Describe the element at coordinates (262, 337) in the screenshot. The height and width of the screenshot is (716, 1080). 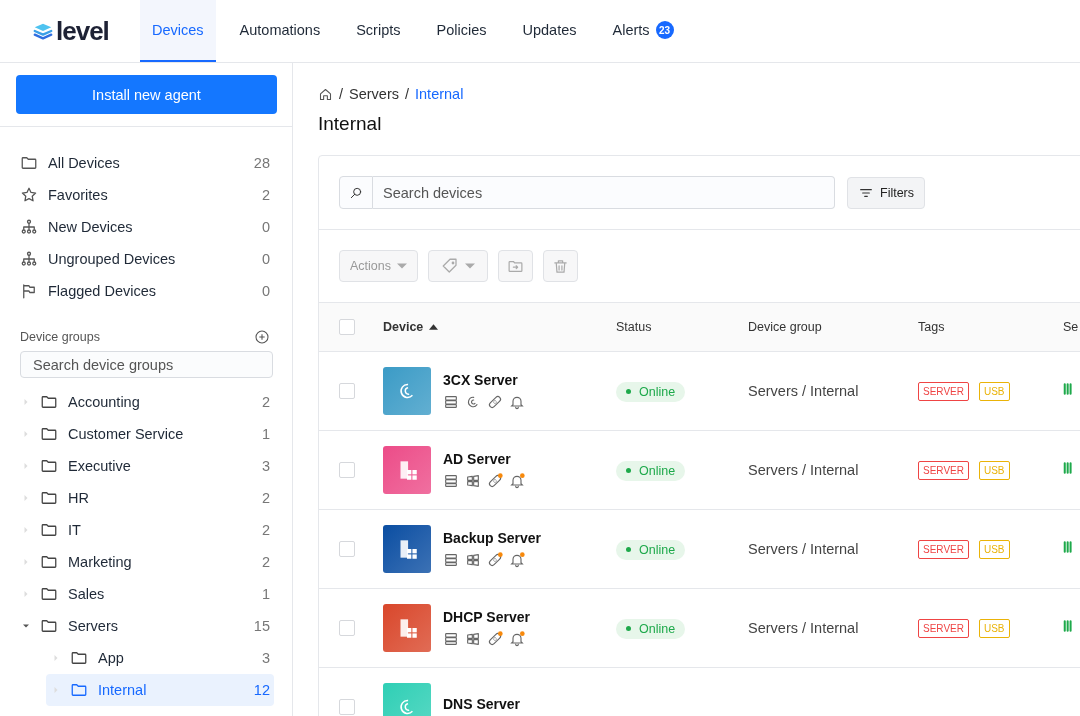
I see `add-icon` at that location.